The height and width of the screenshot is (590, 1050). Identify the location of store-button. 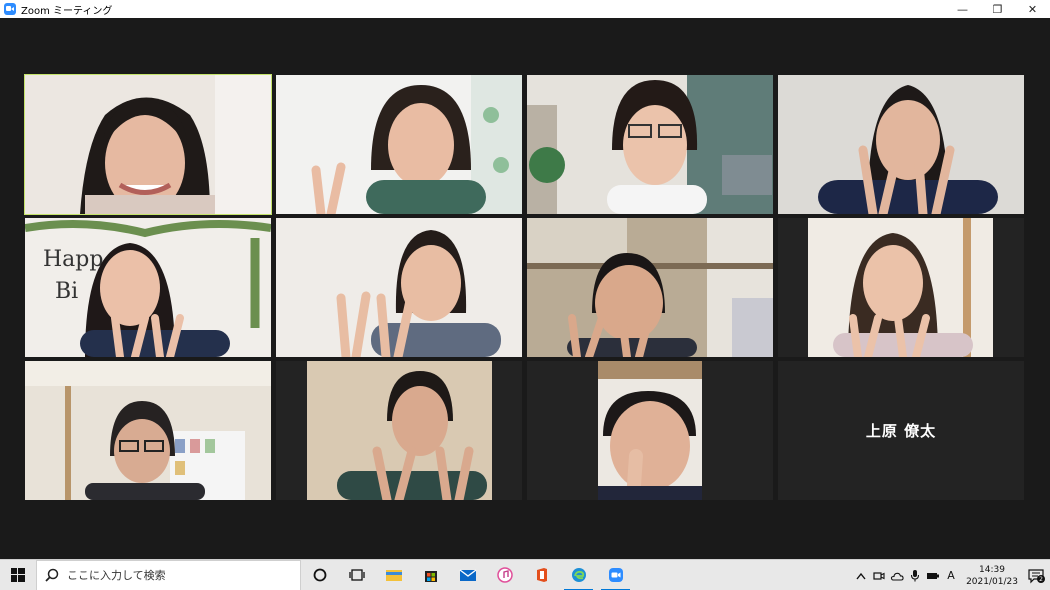
(430, 575).